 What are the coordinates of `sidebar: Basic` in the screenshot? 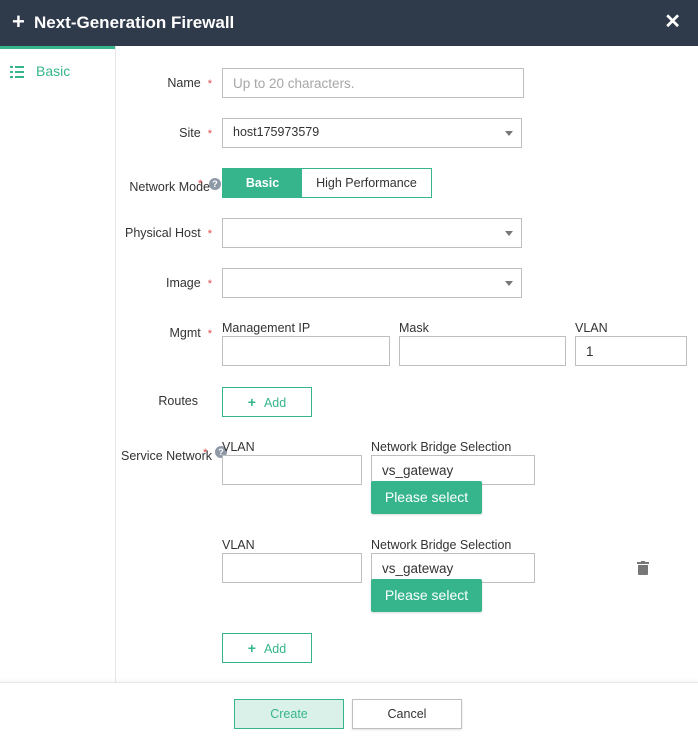 It's located at (58, 364).